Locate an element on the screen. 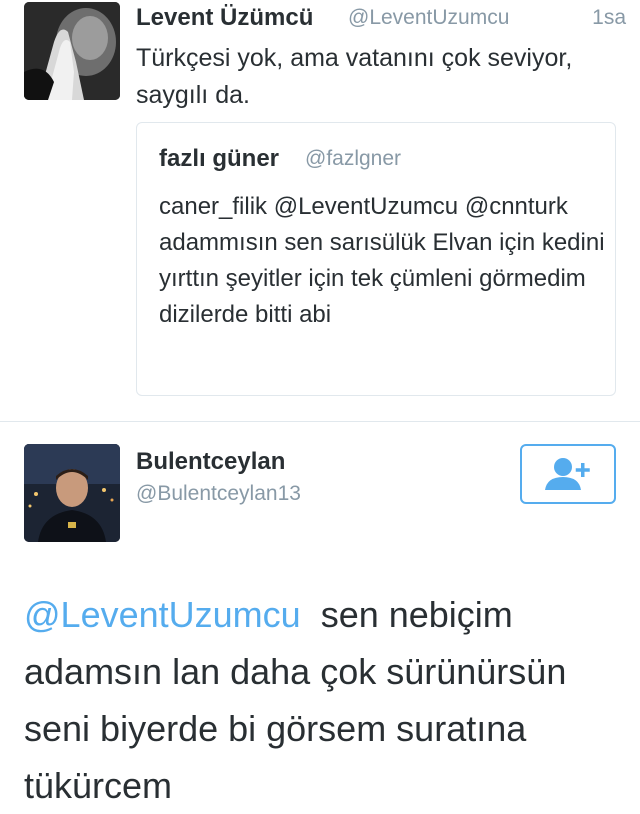 The image size is (640, 814). user-photo-icon is located at coordinates (72, 493).